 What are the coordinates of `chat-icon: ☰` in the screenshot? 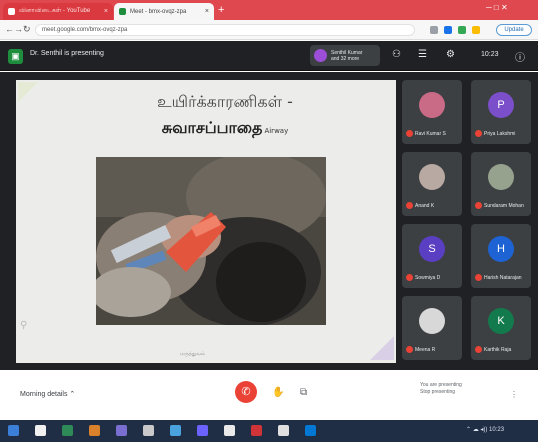 It's located at (422, 54).